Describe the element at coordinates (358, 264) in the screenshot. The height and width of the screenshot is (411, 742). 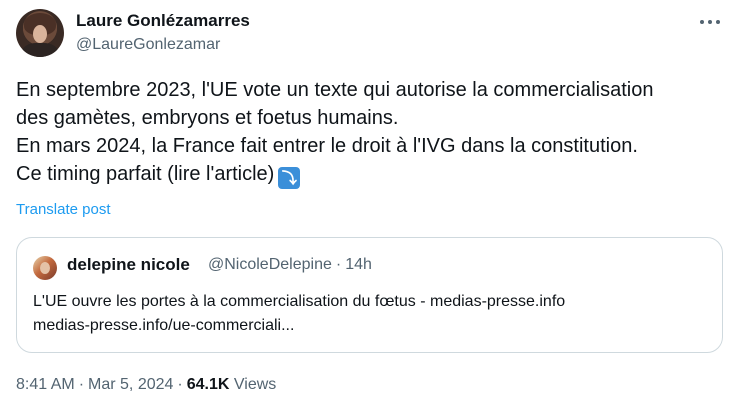
I see `quoted-timestamp: 14h` at that location.